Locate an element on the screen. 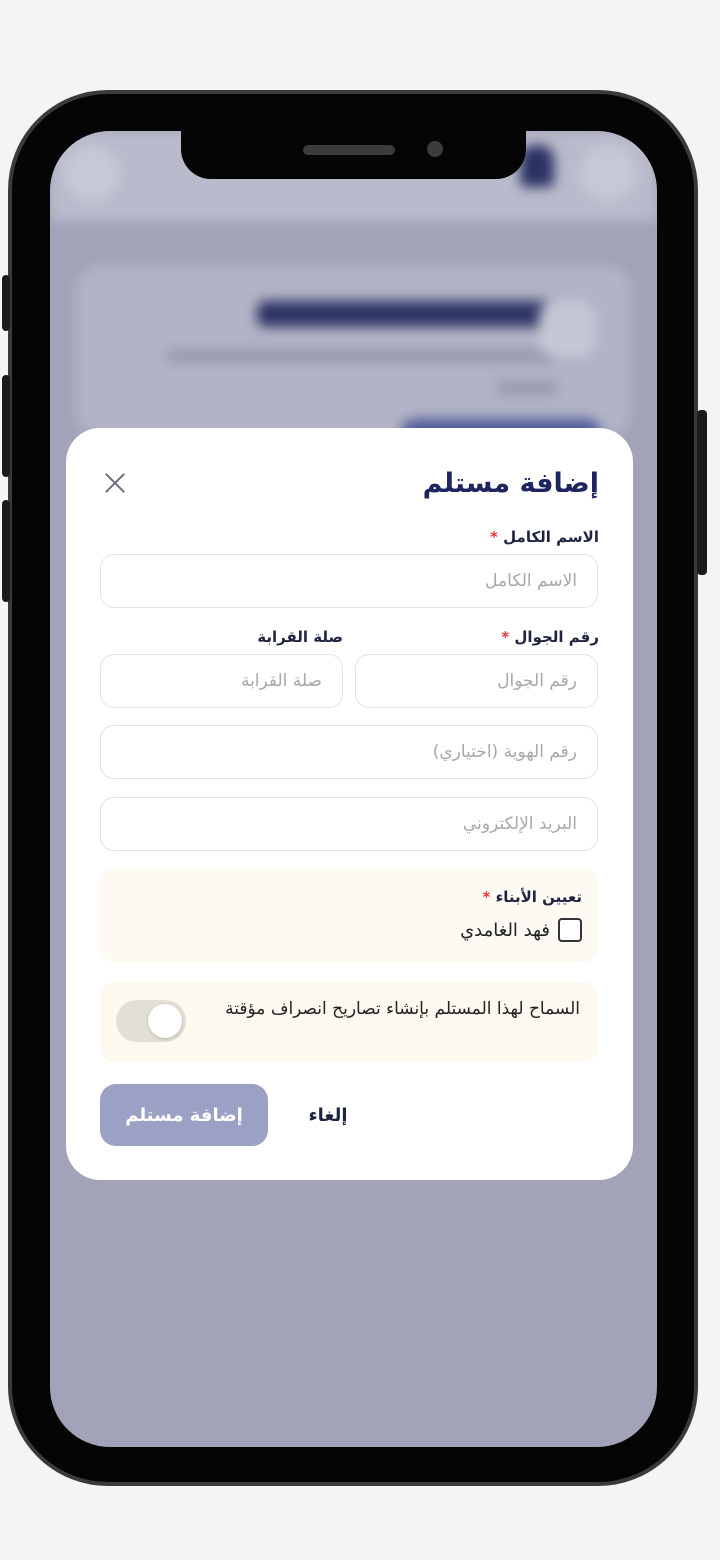 The image size is (720, 1560). front-camera is located at coordinates (435, 149).